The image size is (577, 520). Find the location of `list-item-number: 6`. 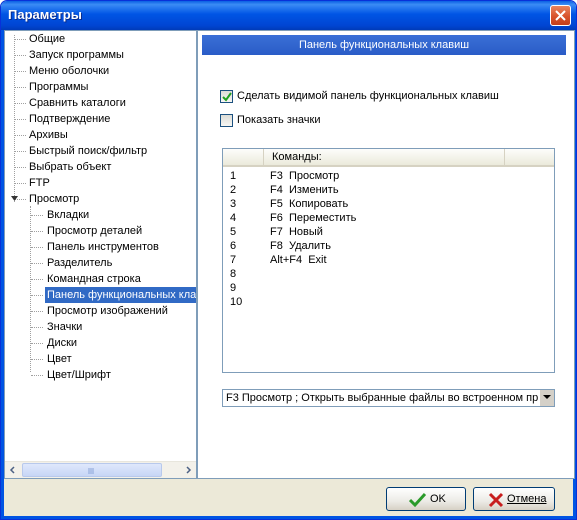

list-item-number: 6 is located at coordinates (233, 246).